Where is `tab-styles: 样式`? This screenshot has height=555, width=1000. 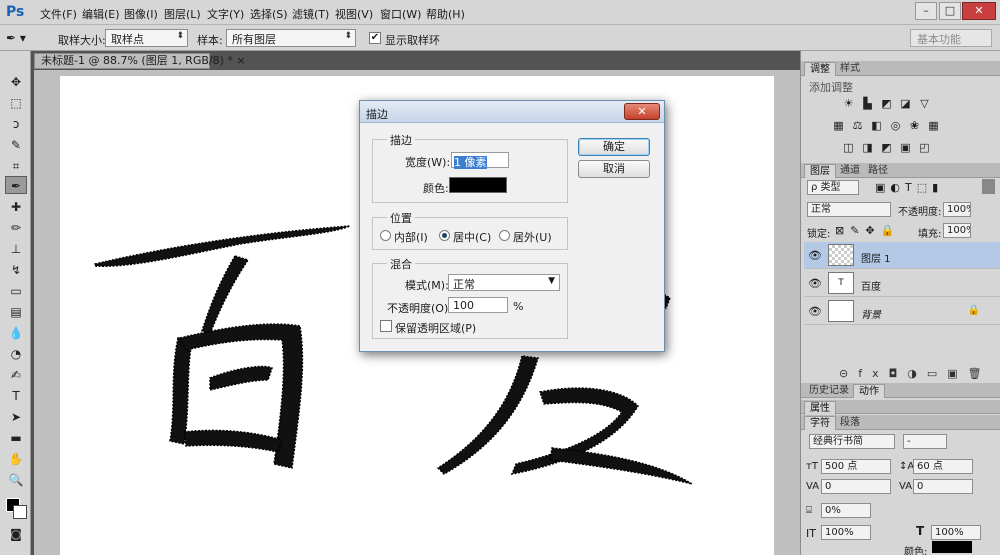 tab-styles: 样式 is located at coordinates (850, 69).